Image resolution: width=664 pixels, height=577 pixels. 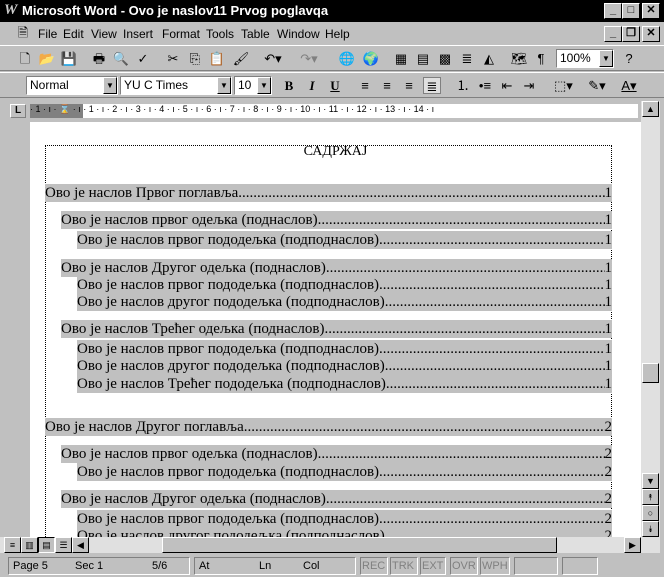 I want to click on save-icon: 💾, so click(x=69, y=58).